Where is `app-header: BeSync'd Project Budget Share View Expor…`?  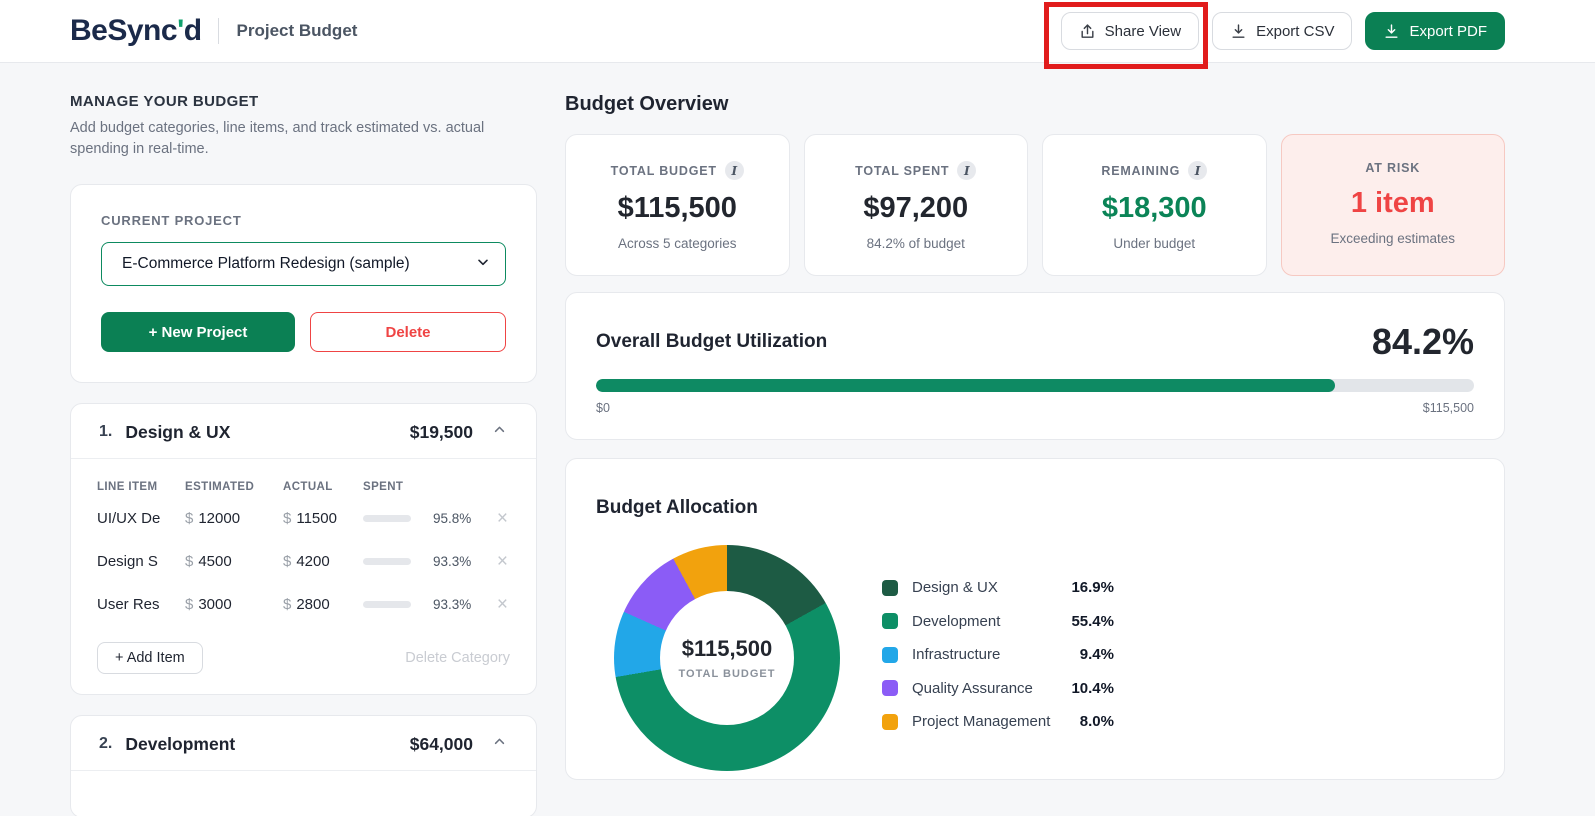
app-header: BeSync'd Project Budget Share View Expor… is located at coordinates (797, 31).